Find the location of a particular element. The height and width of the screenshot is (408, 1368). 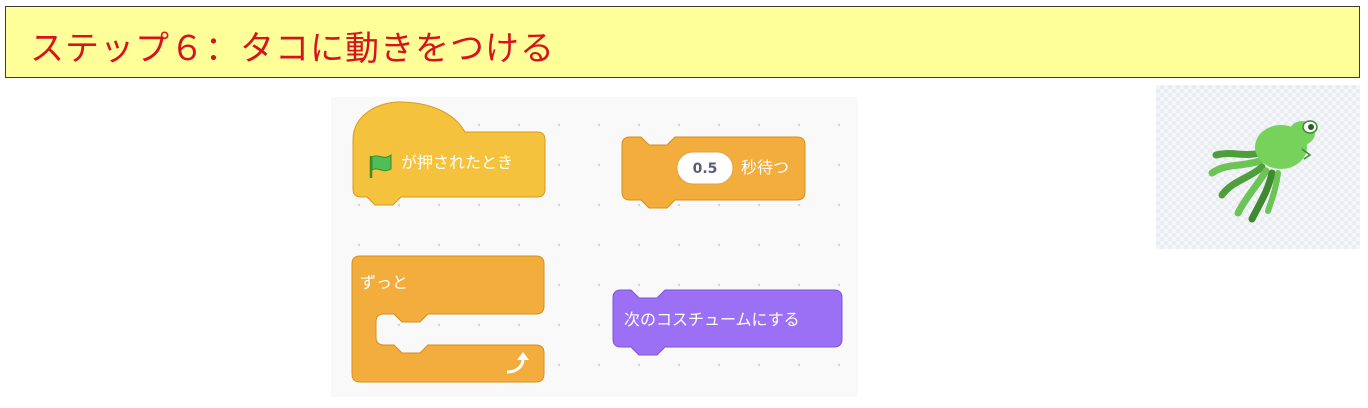

wait-seconds-value: 0.5 is located at coordinates (705, 169).